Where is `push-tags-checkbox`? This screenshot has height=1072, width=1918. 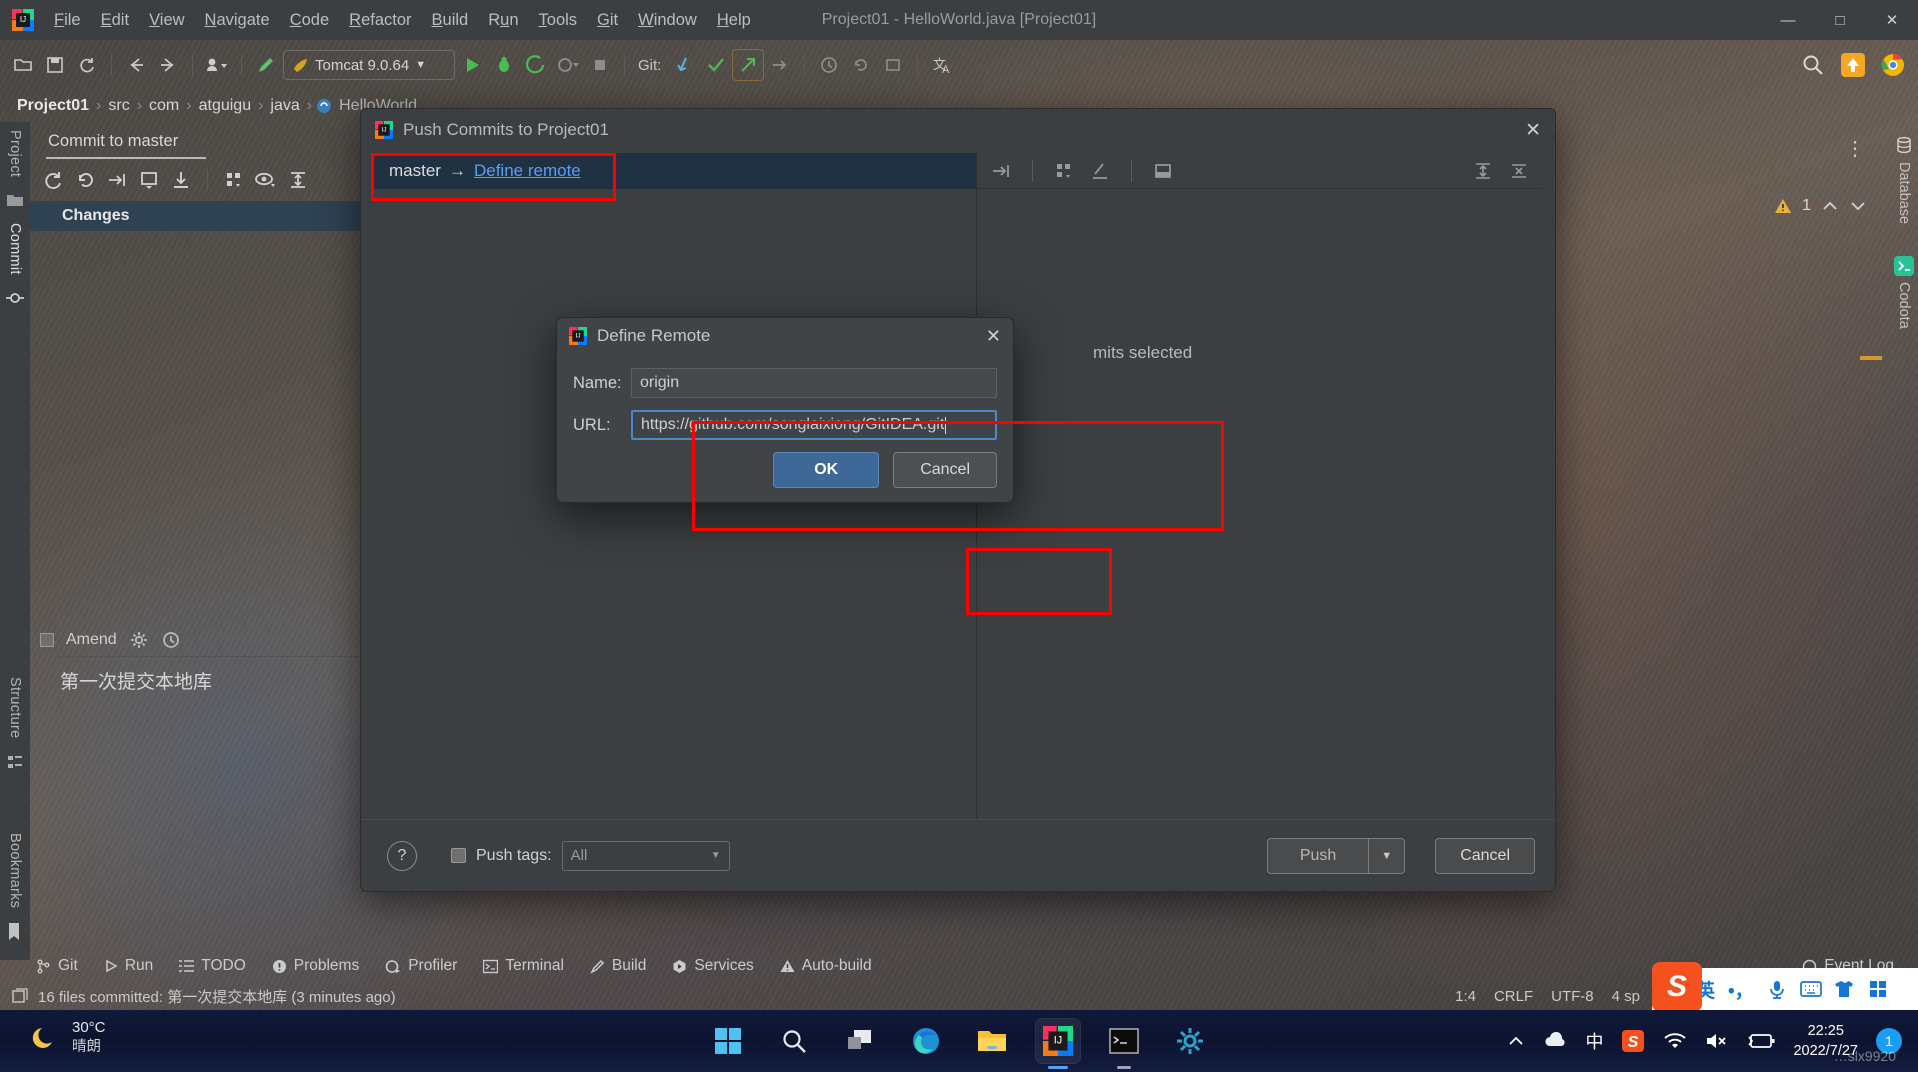 push-tags-checkbox is located at coordinates (458, 855).